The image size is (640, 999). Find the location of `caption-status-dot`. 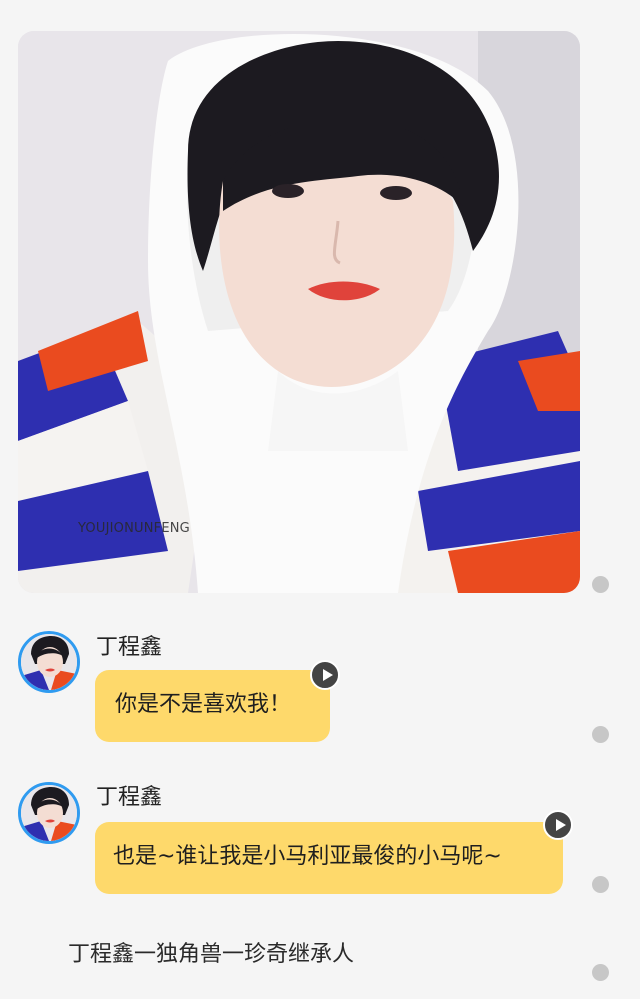

caption-status-dot is located at coordinates (600, 972).